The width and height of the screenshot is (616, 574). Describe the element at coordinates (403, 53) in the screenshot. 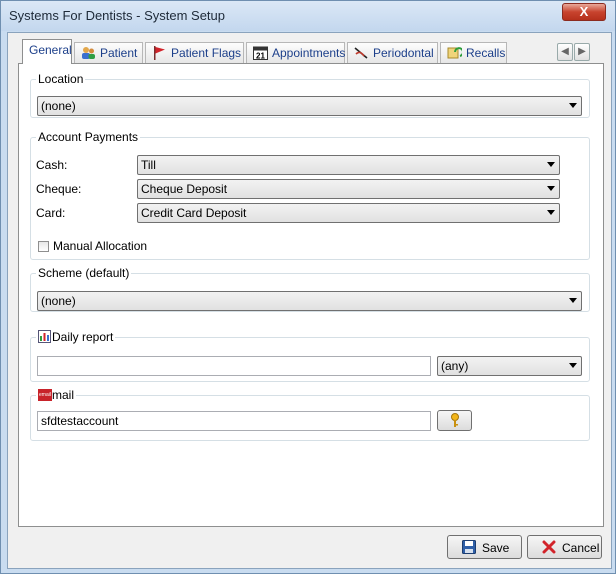

I see `tab-label: Periodontal` at that location.